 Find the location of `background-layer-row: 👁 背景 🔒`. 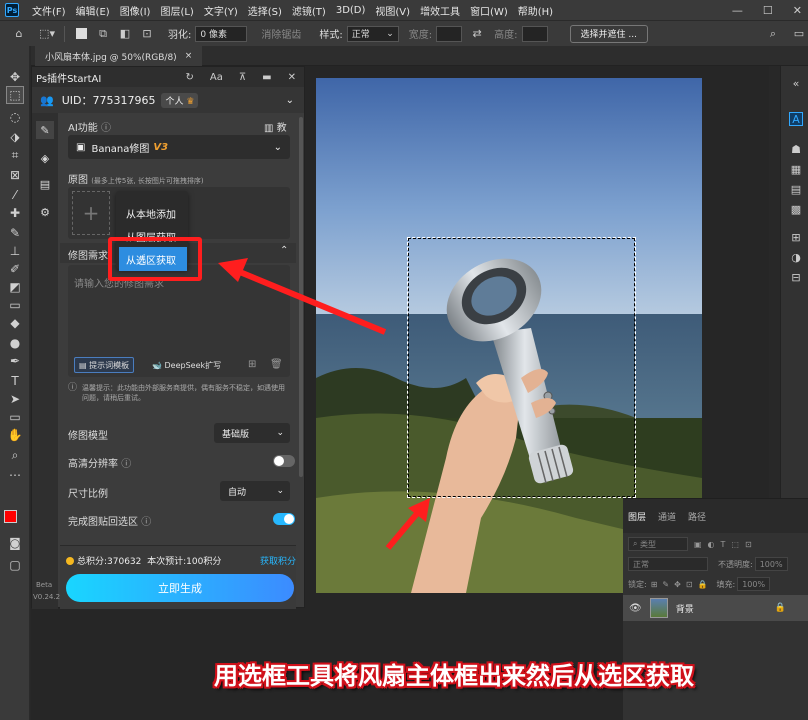

background-layer-row: 👁 背景 🔒 is located at coordinates (715, 608).